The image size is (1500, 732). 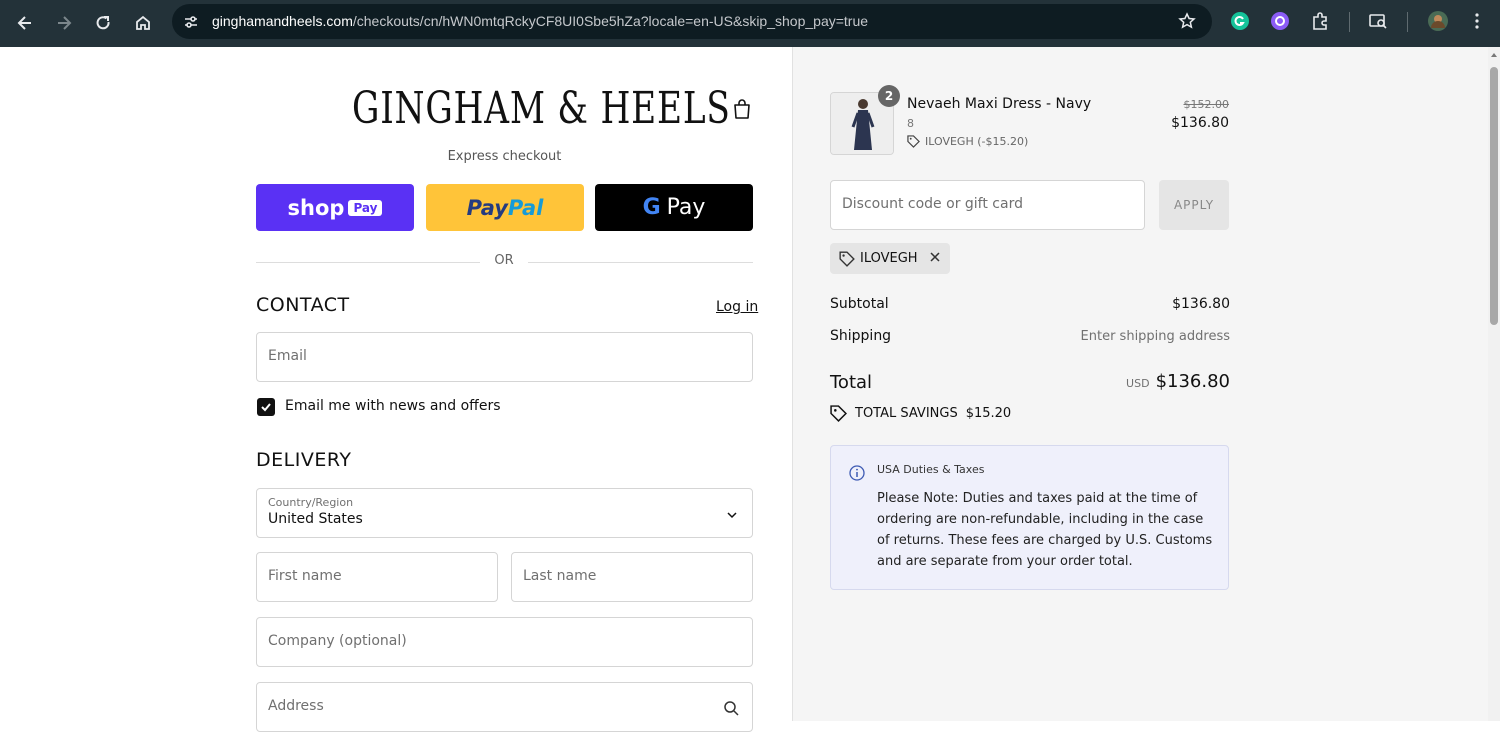 I want to click on quantity-badge: 2, so click(x=889, y=96).